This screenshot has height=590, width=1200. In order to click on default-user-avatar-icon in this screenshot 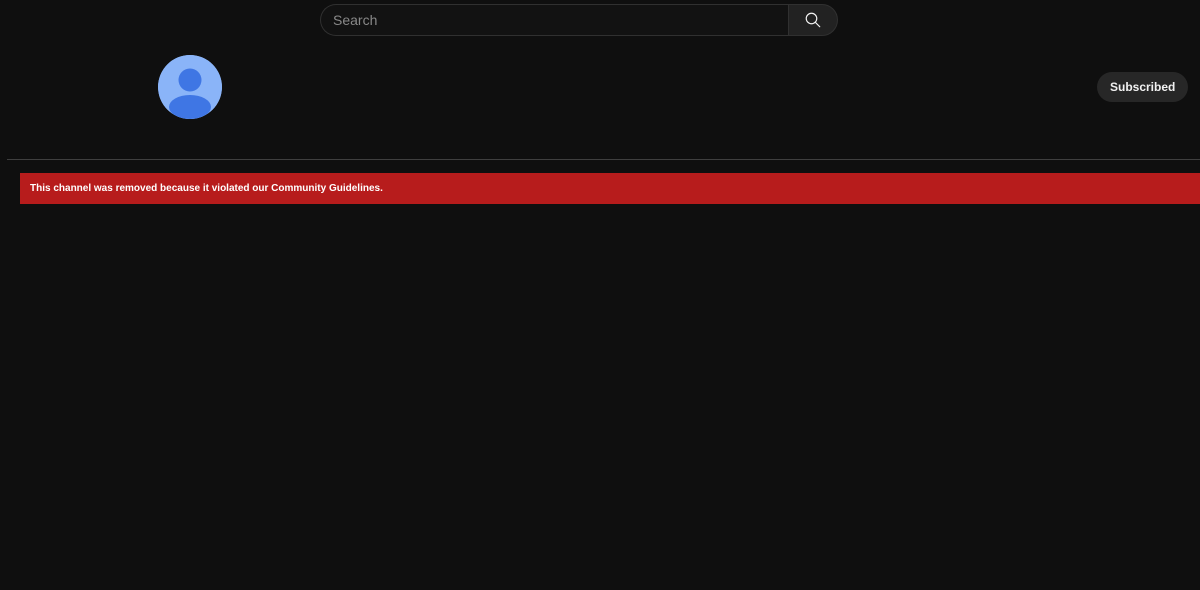, I will do `click(190, 87)`.